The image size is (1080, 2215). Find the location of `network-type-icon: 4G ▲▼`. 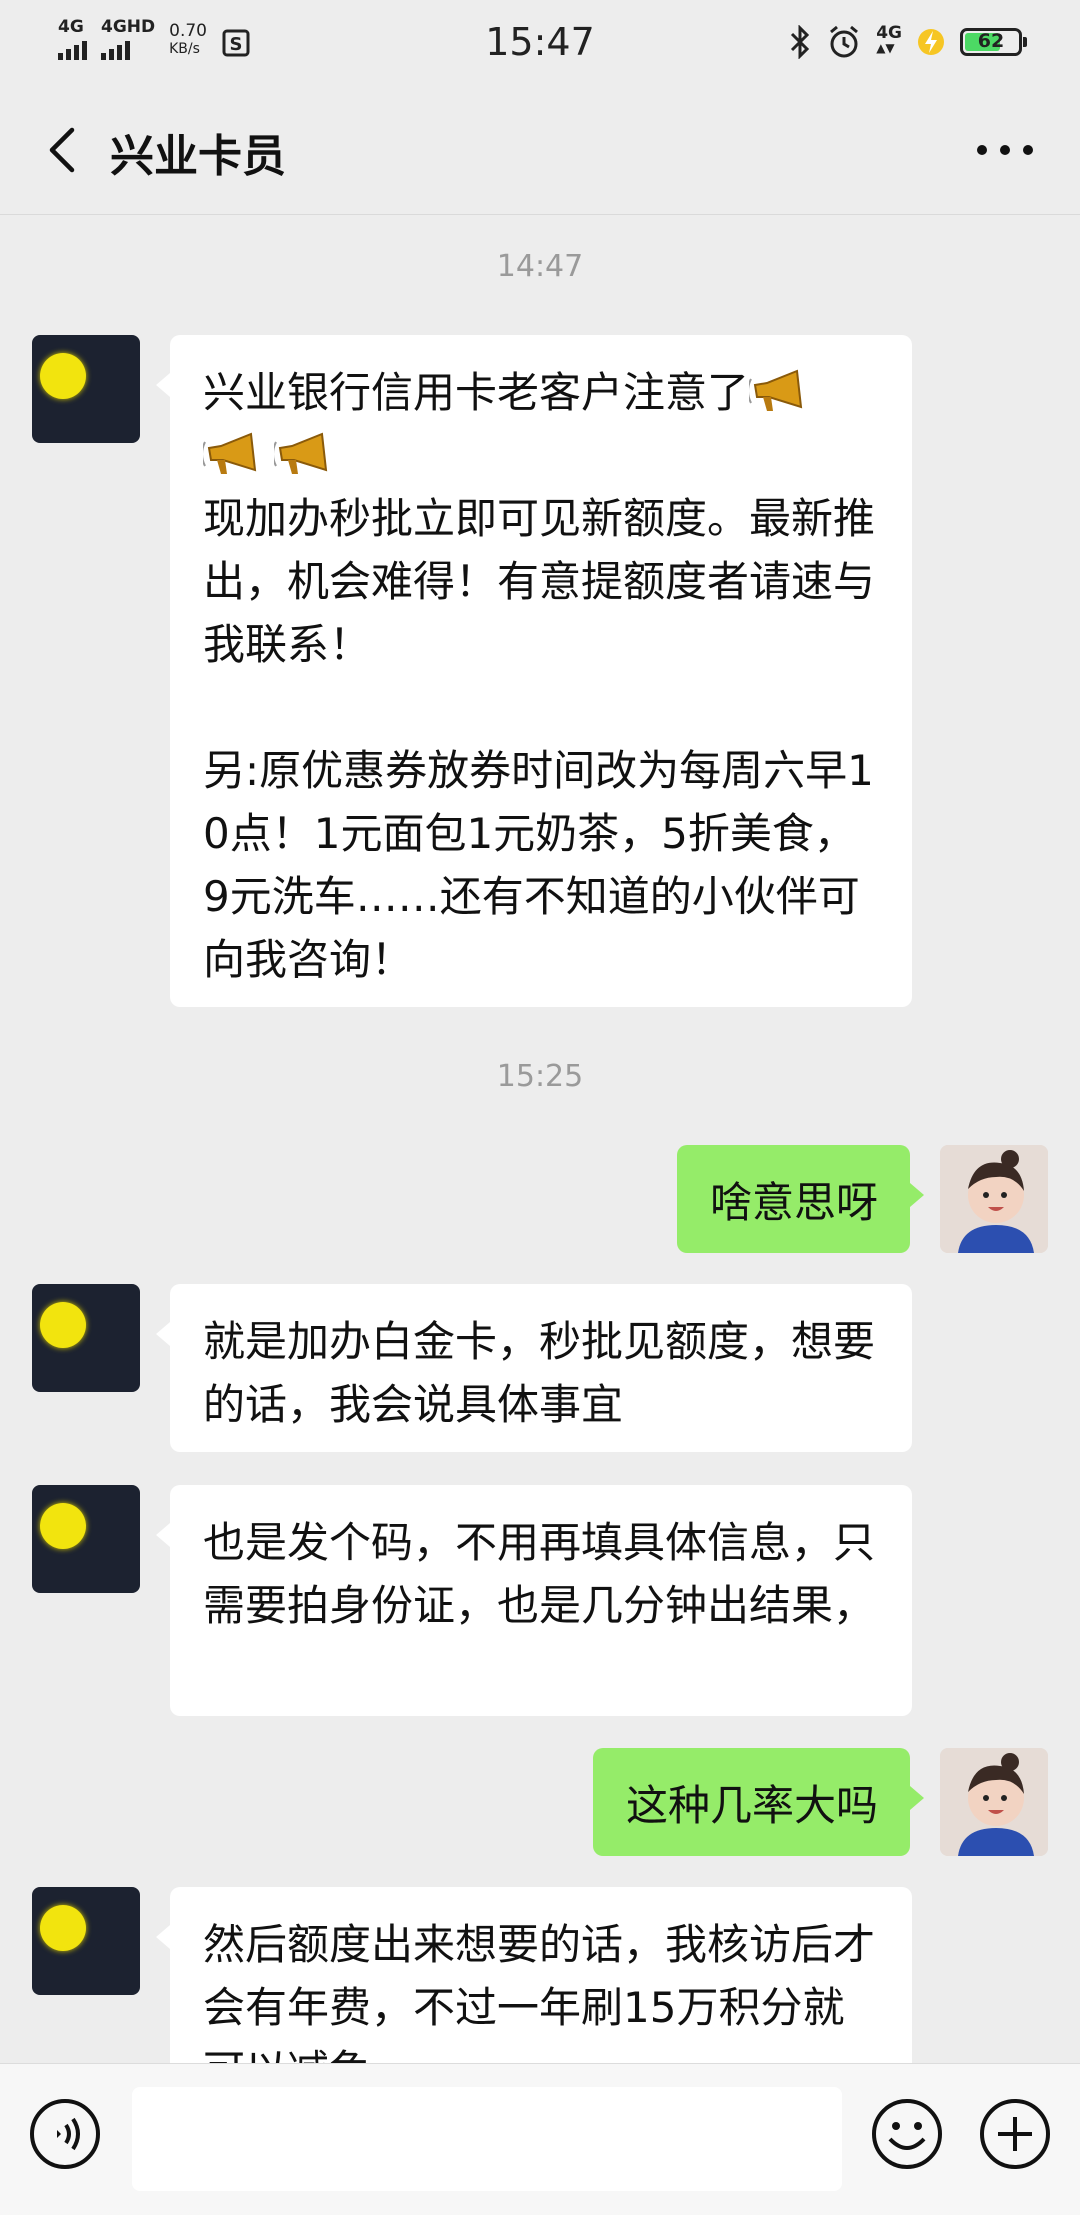

network-type-icon: 4G ▲▼ is located at coordinates (889, 39).